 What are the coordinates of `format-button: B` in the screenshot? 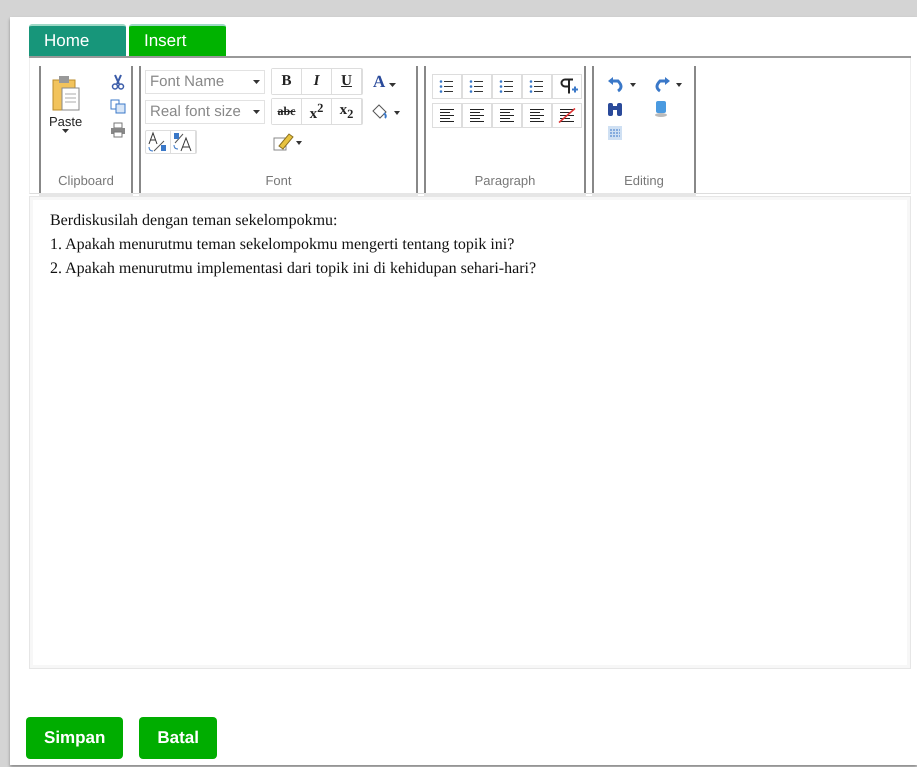 It's located at (287, 81).